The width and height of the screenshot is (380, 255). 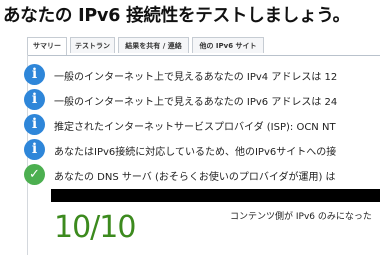 What do you see at coordinates (195, 127) in the screenshot?
I see `result-text: 推定されたインターネットサービスプロバイダ (ISP): OCN NT` at bounding box center [195, 127].